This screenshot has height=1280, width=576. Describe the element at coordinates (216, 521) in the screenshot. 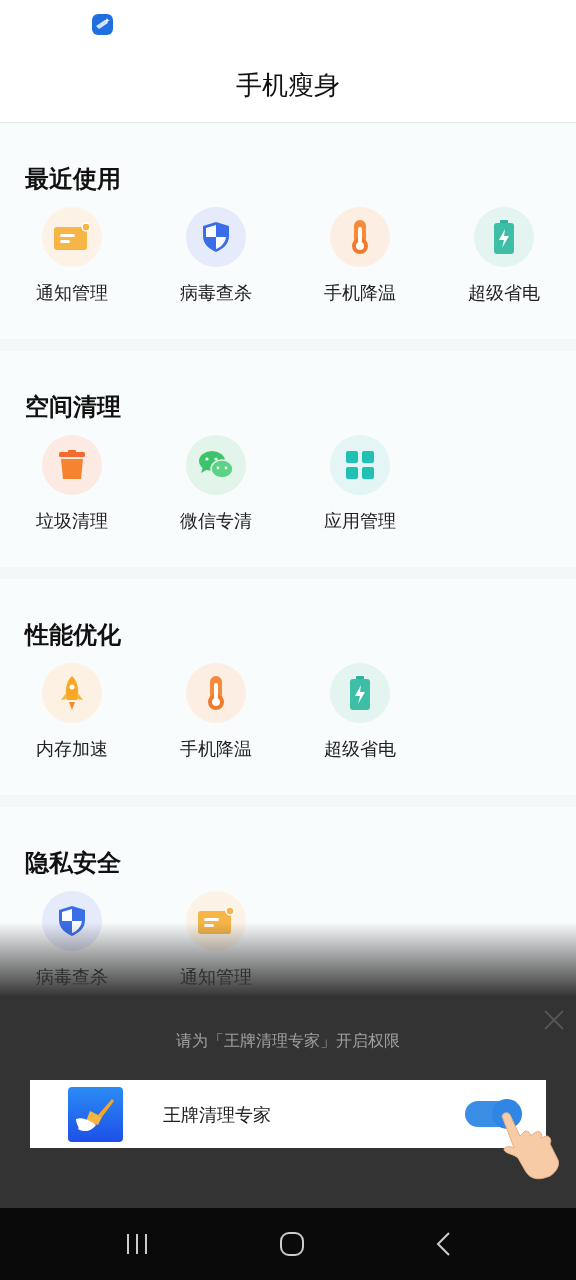

I see `tool-label: 微信专清` at that location.